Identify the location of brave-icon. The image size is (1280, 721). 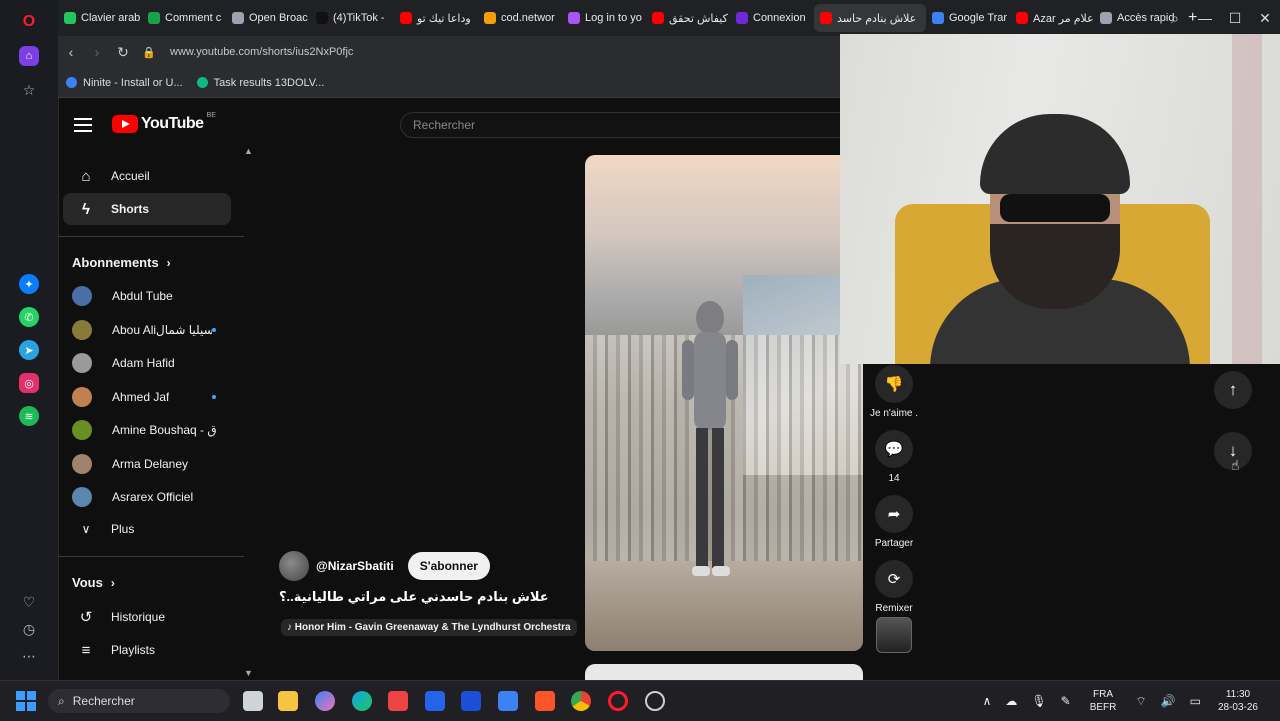
(545, 701).